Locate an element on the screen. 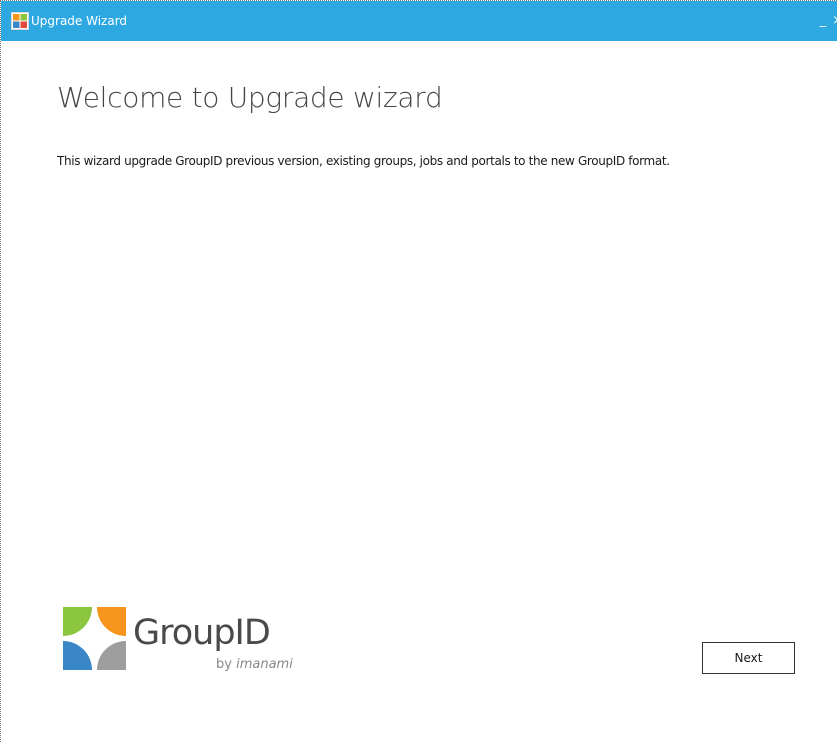 This screenshot has width=837, height=742. window-controls: _ × is located at coordinates (828, 21).